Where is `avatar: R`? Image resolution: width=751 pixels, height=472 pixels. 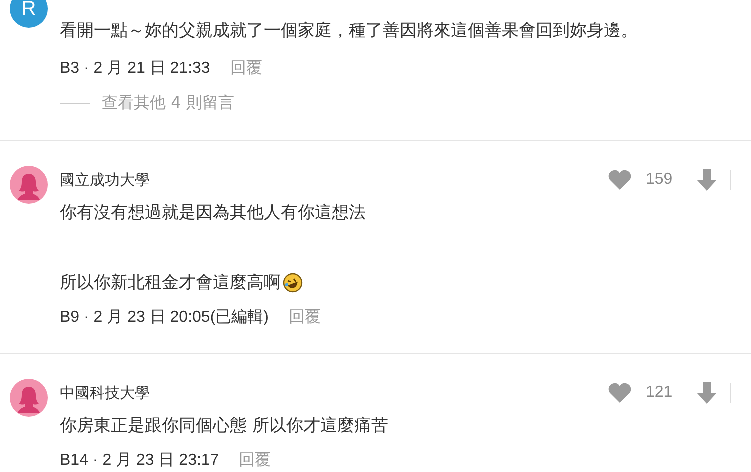 avatar: R is located at coordinates (29, 14).